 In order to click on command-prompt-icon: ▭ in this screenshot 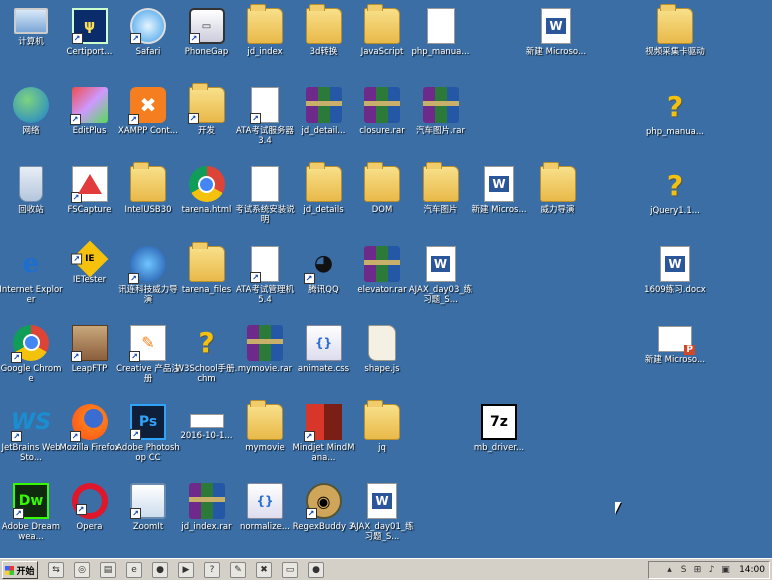, I will do `click(290, 570)`.